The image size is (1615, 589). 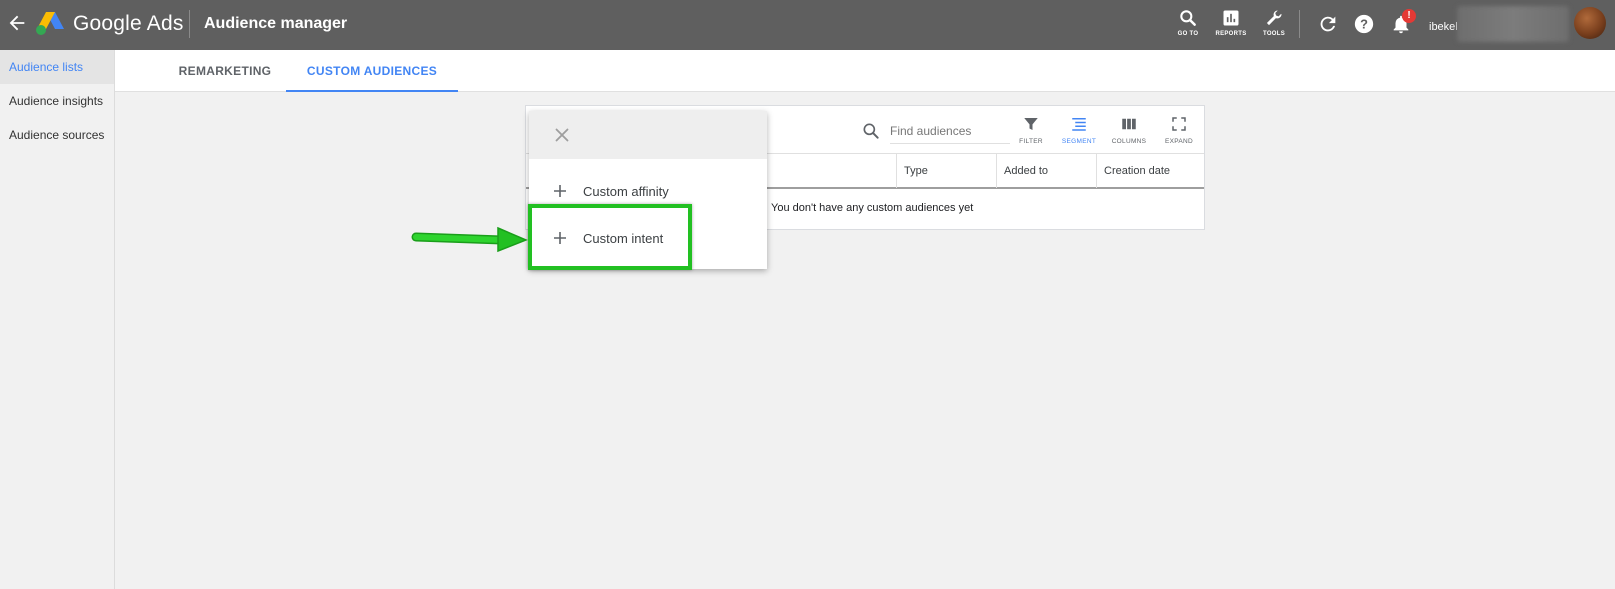 I want to click on brand-name: Google Ads, so click(x=128, y=23).